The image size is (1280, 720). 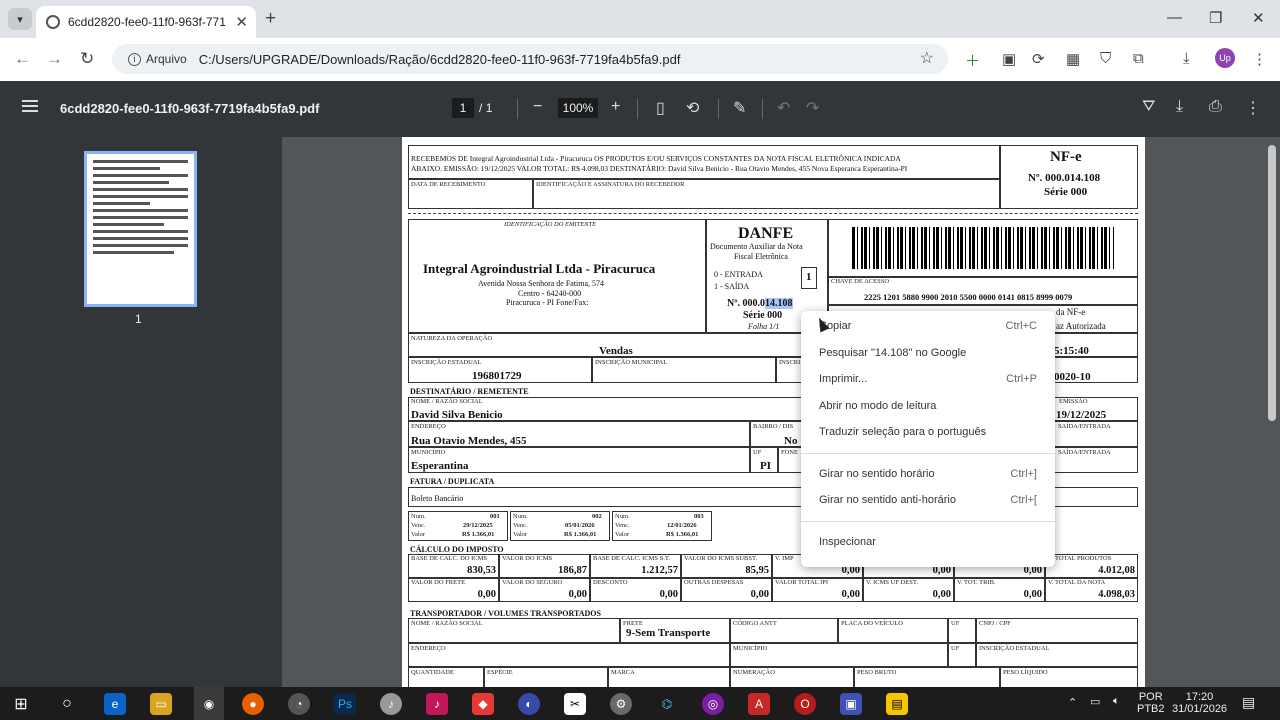 I want to click on page-number-input: 1, so click(x=463, y=108).